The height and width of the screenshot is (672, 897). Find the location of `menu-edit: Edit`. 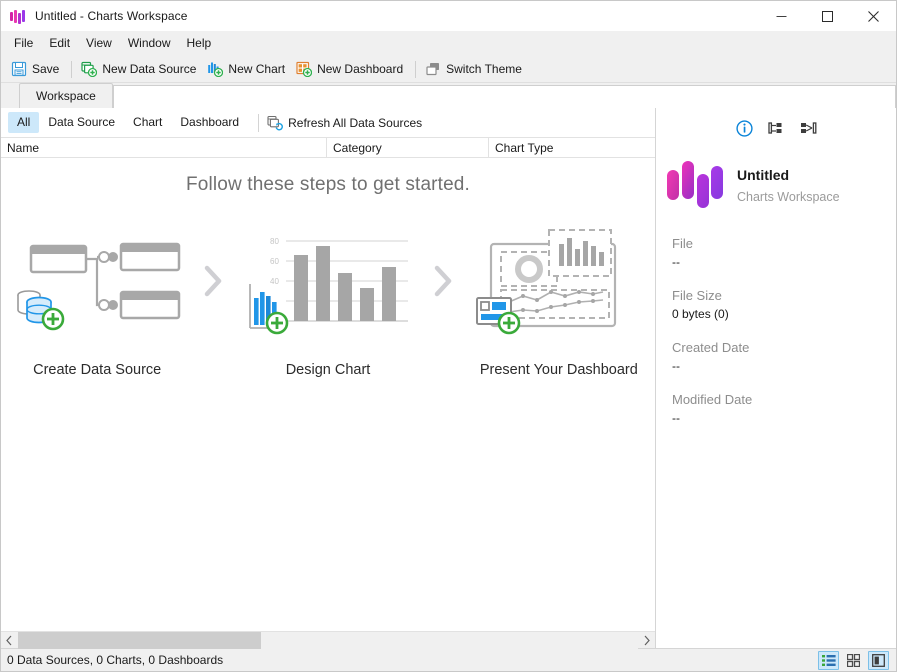

menu-edit: Edit is located at coordinates (59, 43).